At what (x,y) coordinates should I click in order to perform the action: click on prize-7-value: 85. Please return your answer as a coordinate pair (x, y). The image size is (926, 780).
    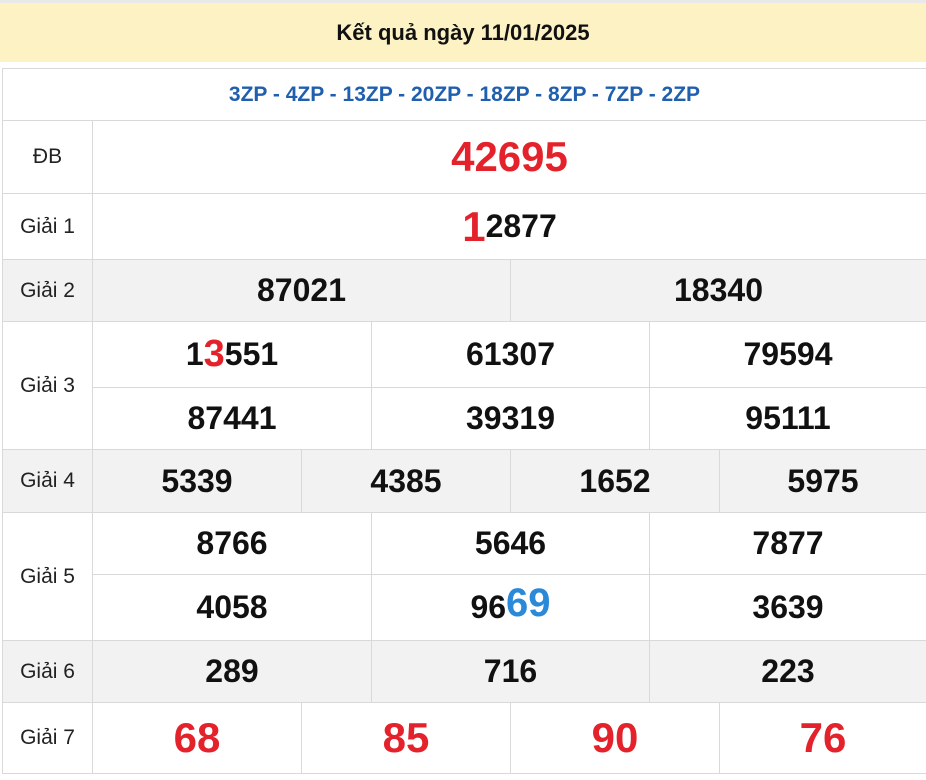
    Looking at the image, I should click on (406, 737).